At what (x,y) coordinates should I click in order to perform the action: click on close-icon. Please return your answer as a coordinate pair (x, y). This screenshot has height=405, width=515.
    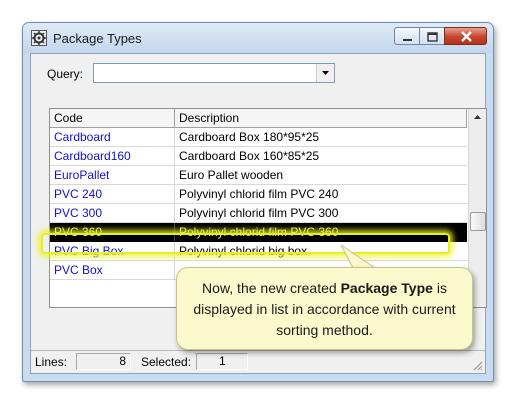
    Looking at the image, I should click on (466, 36).